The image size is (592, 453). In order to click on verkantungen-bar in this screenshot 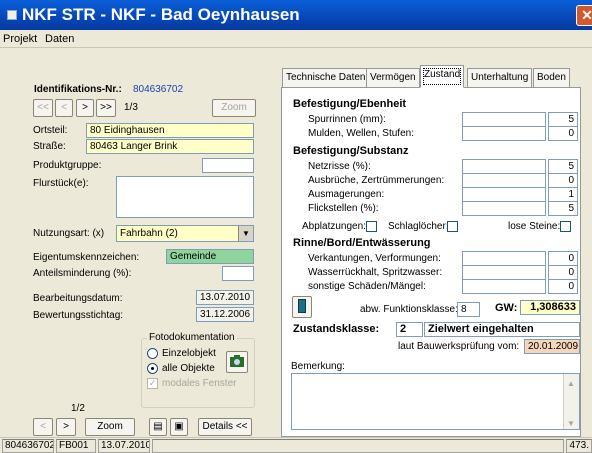, I will do `click(504, 258)`.